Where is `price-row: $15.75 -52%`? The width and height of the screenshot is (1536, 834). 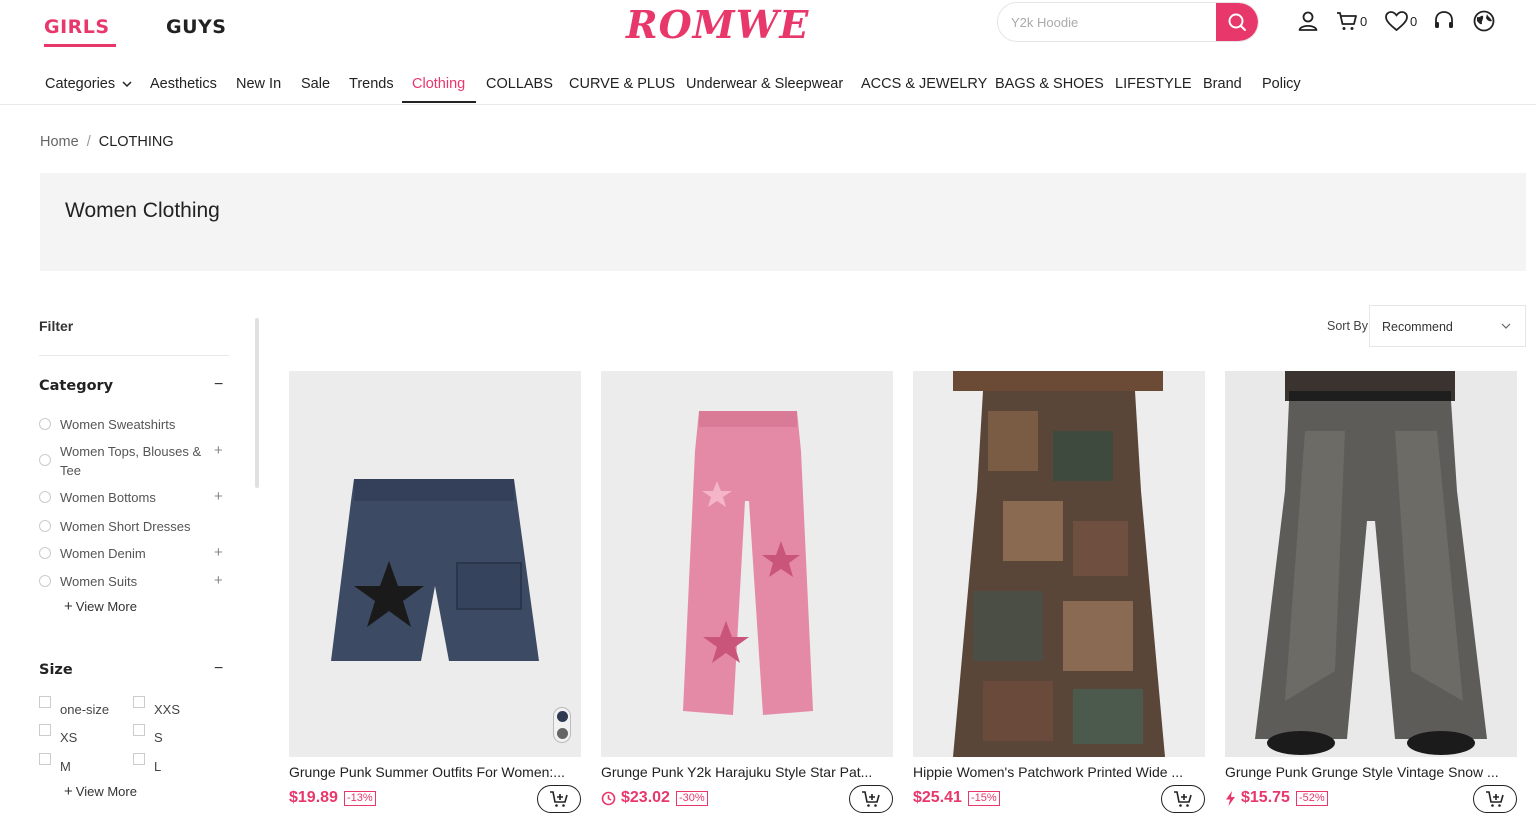 price-row: $15.75 -52% is located at coordinates (1276, 798).